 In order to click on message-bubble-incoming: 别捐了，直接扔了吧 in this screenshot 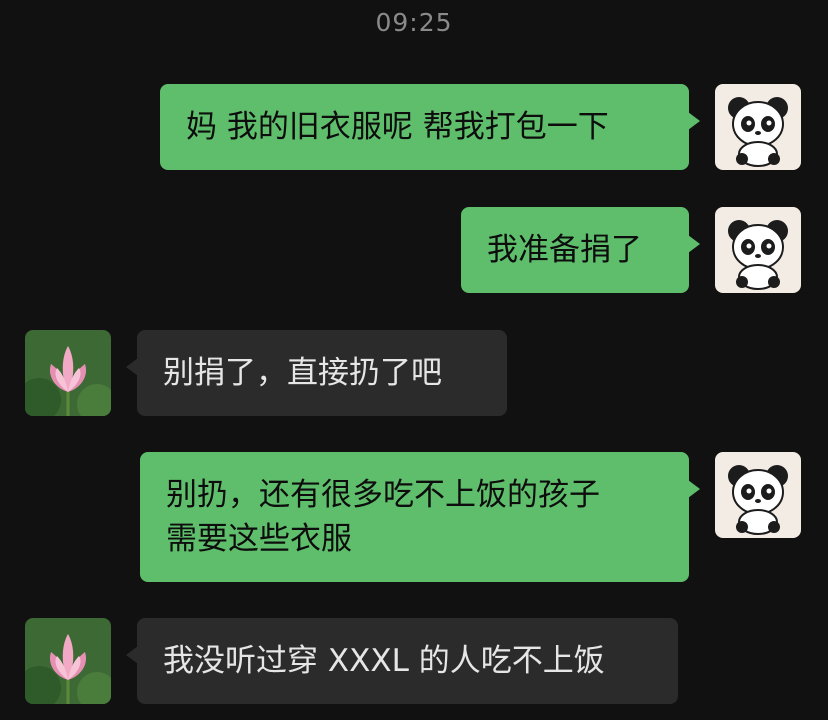, I will do `click(316, 373)`.